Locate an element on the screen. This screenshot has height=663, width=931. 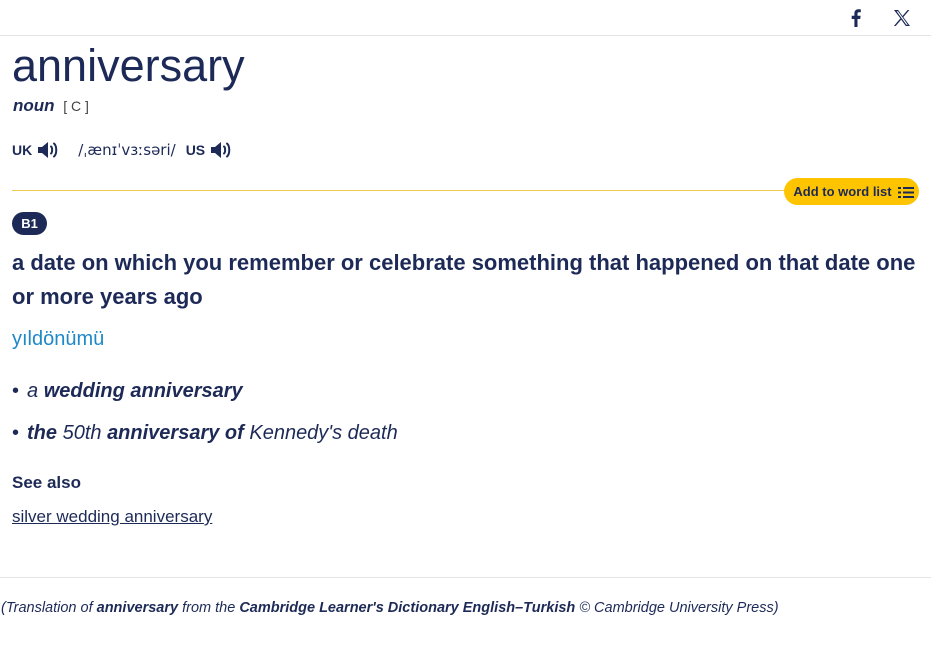
translation: yıldönümü is located at coordinates (58, 339).